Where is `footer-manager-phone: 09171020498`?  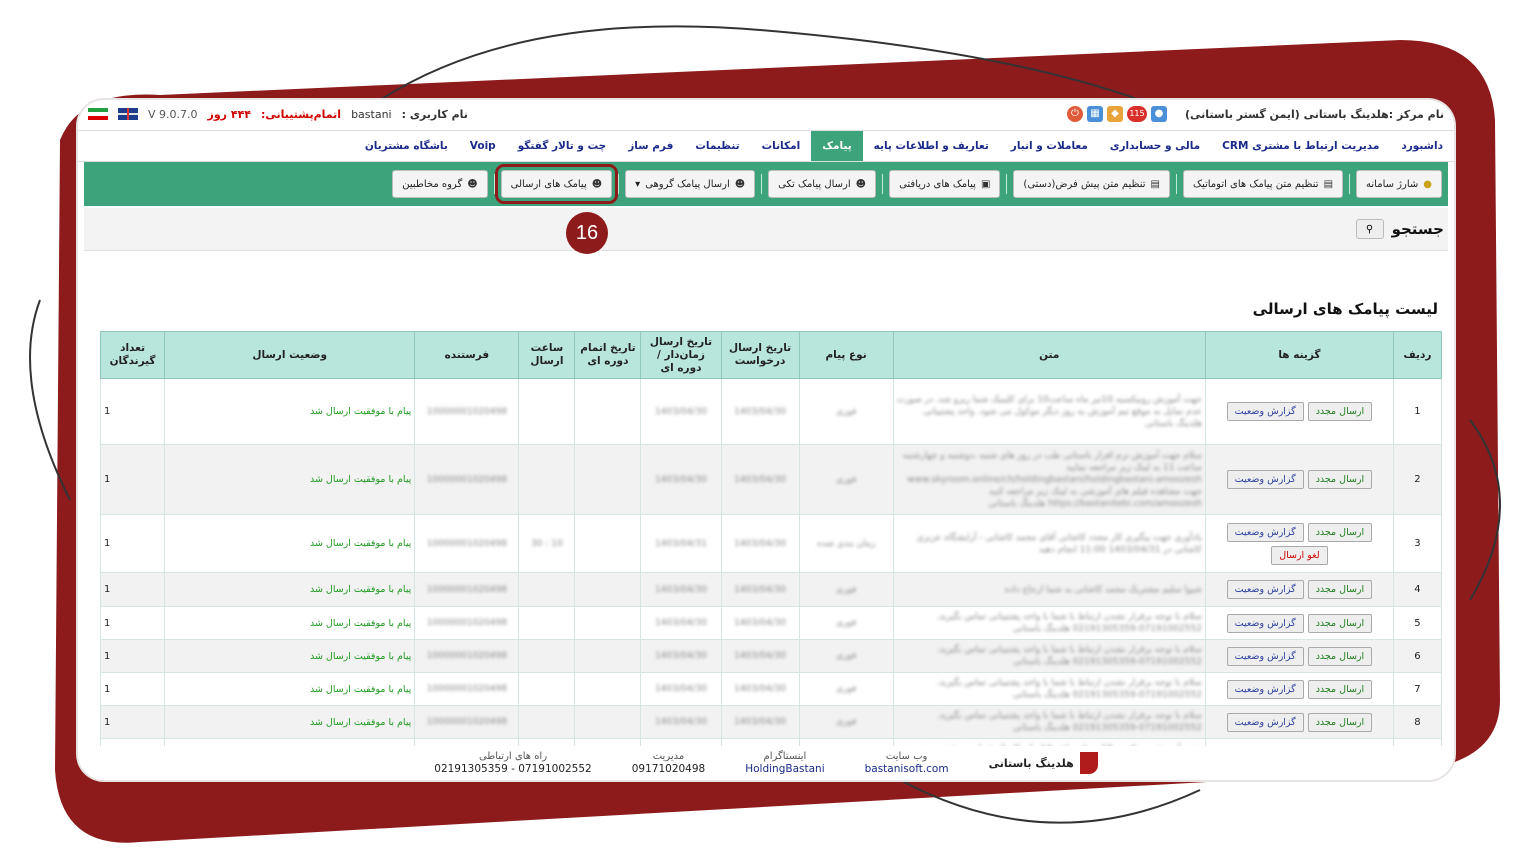 footer-manager-phone: 09171020498 is located at coordinates (668, 769).